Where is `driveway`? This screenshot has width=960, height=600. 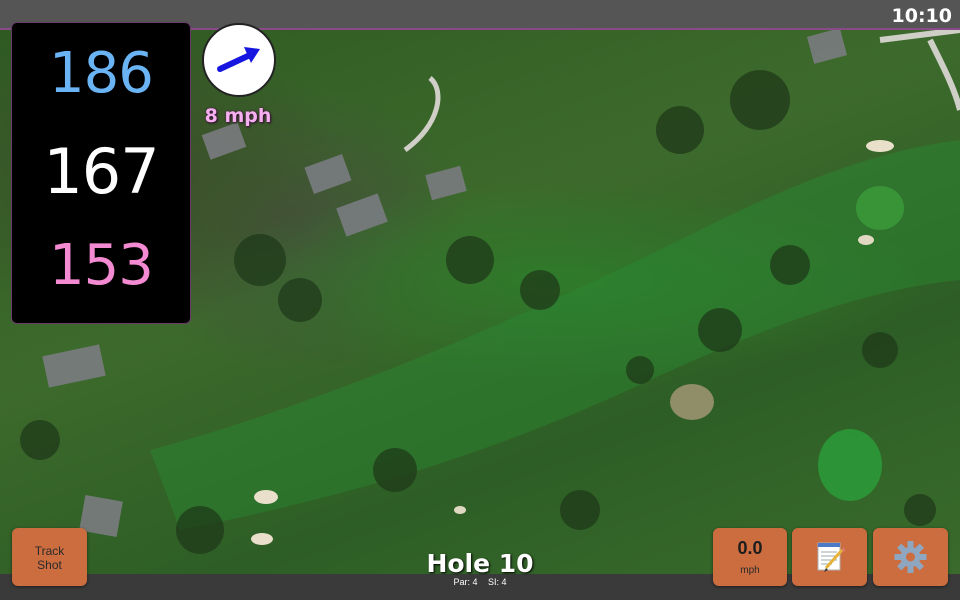 driveway is located at coordinates (422, 114).